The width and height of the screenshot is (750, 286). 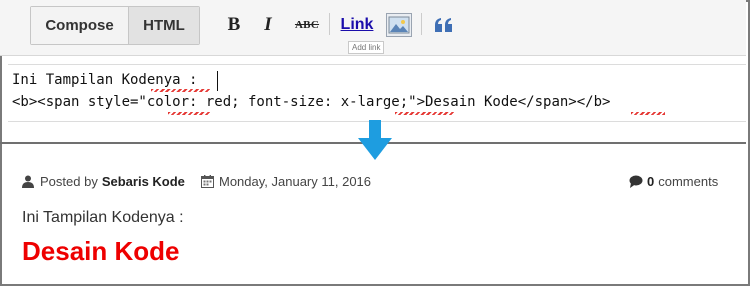 I want to click on post-author: Posted by Sebaris Kode, so click(x=103, y=181).